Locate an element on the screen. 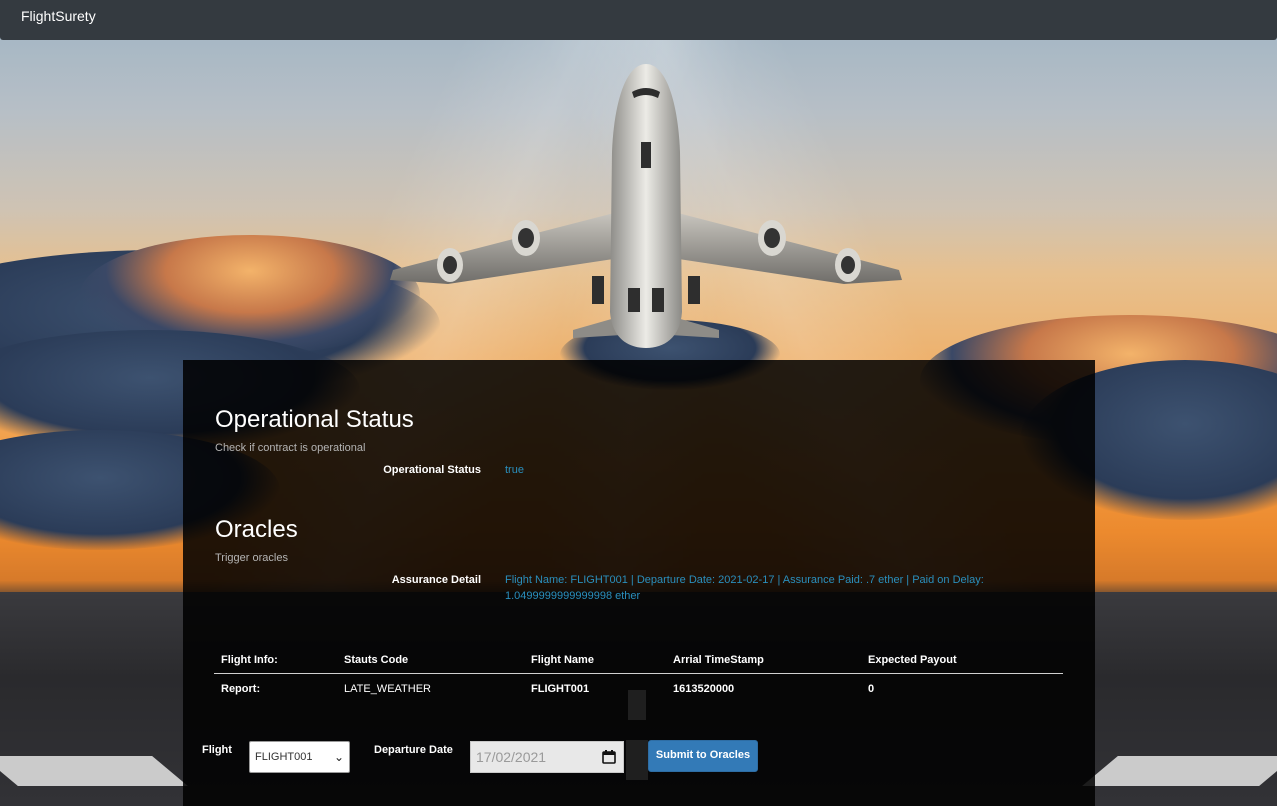 The image size is (1277, 806). brand-link: FlightSurety is located at coordinates (58, 16).